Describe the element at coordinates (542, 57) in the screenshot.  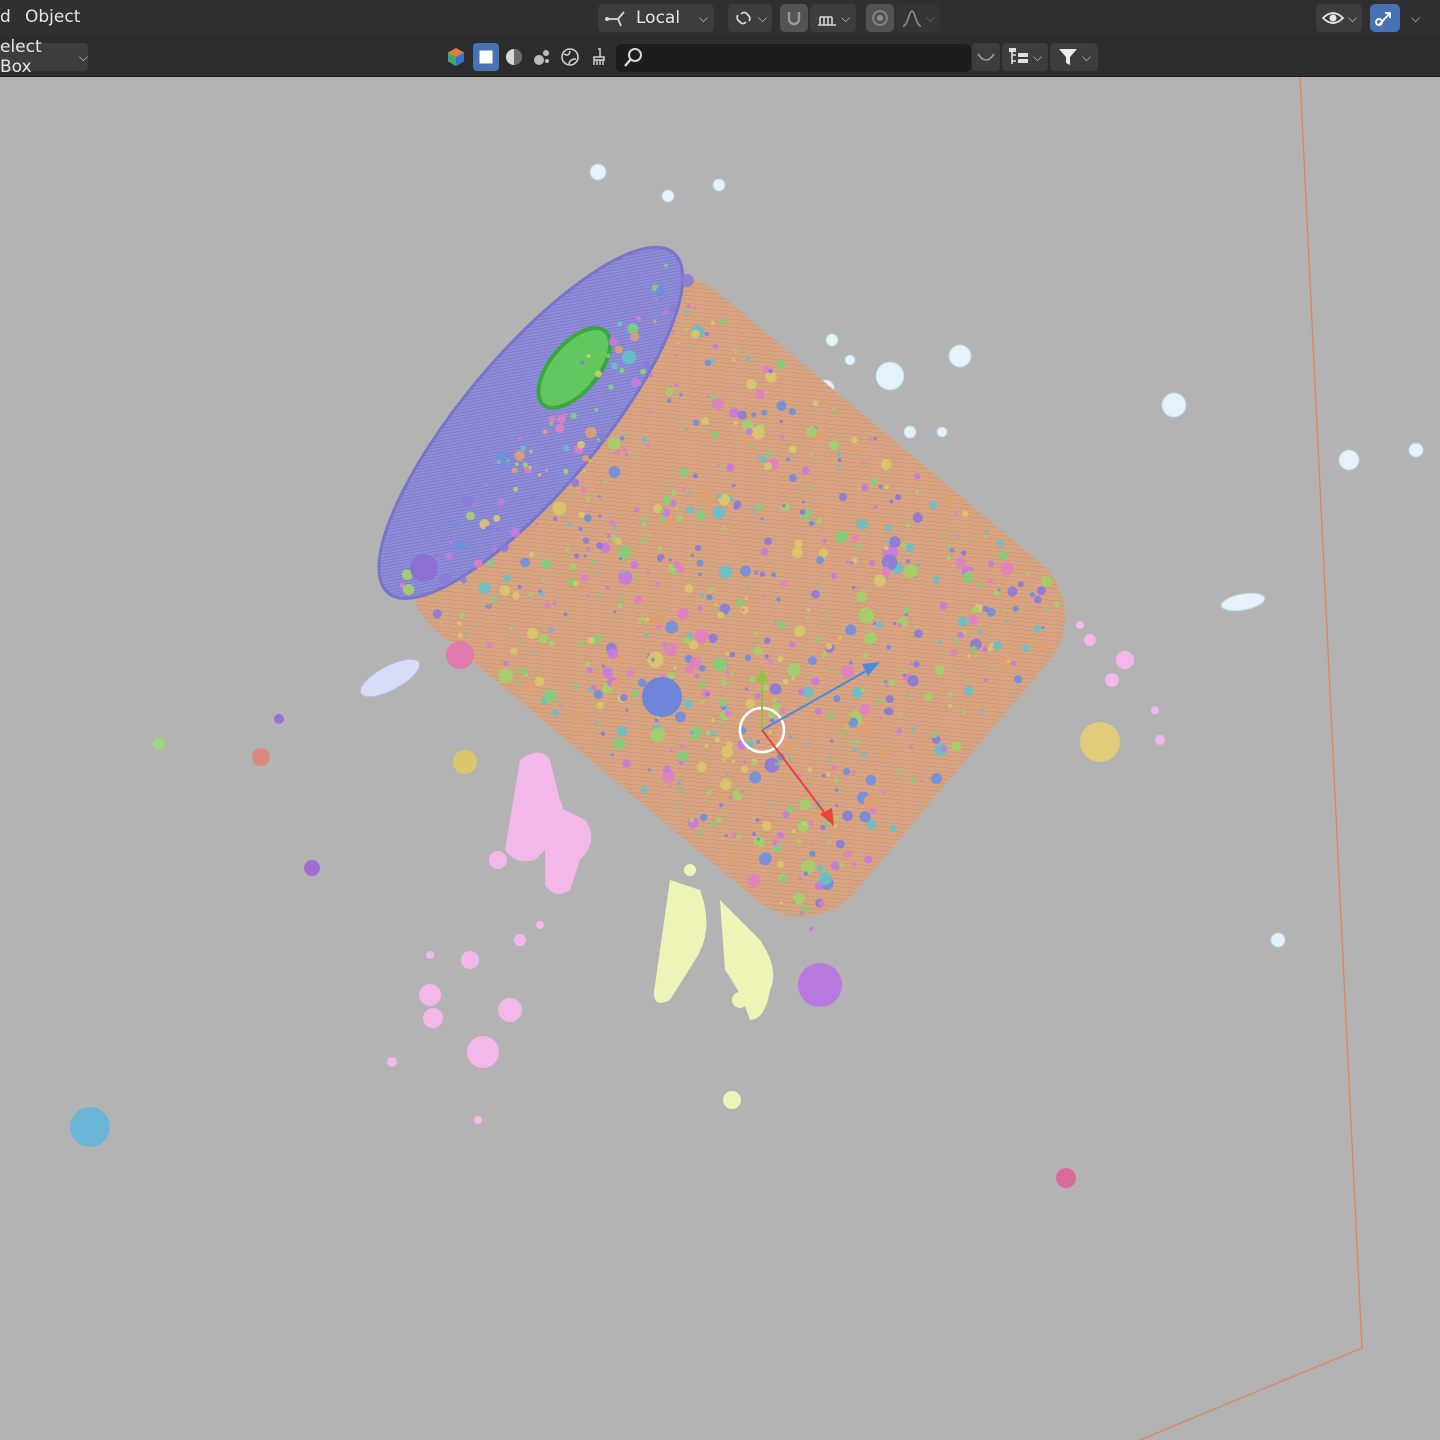
I see `light-filter-toggle` at that location.